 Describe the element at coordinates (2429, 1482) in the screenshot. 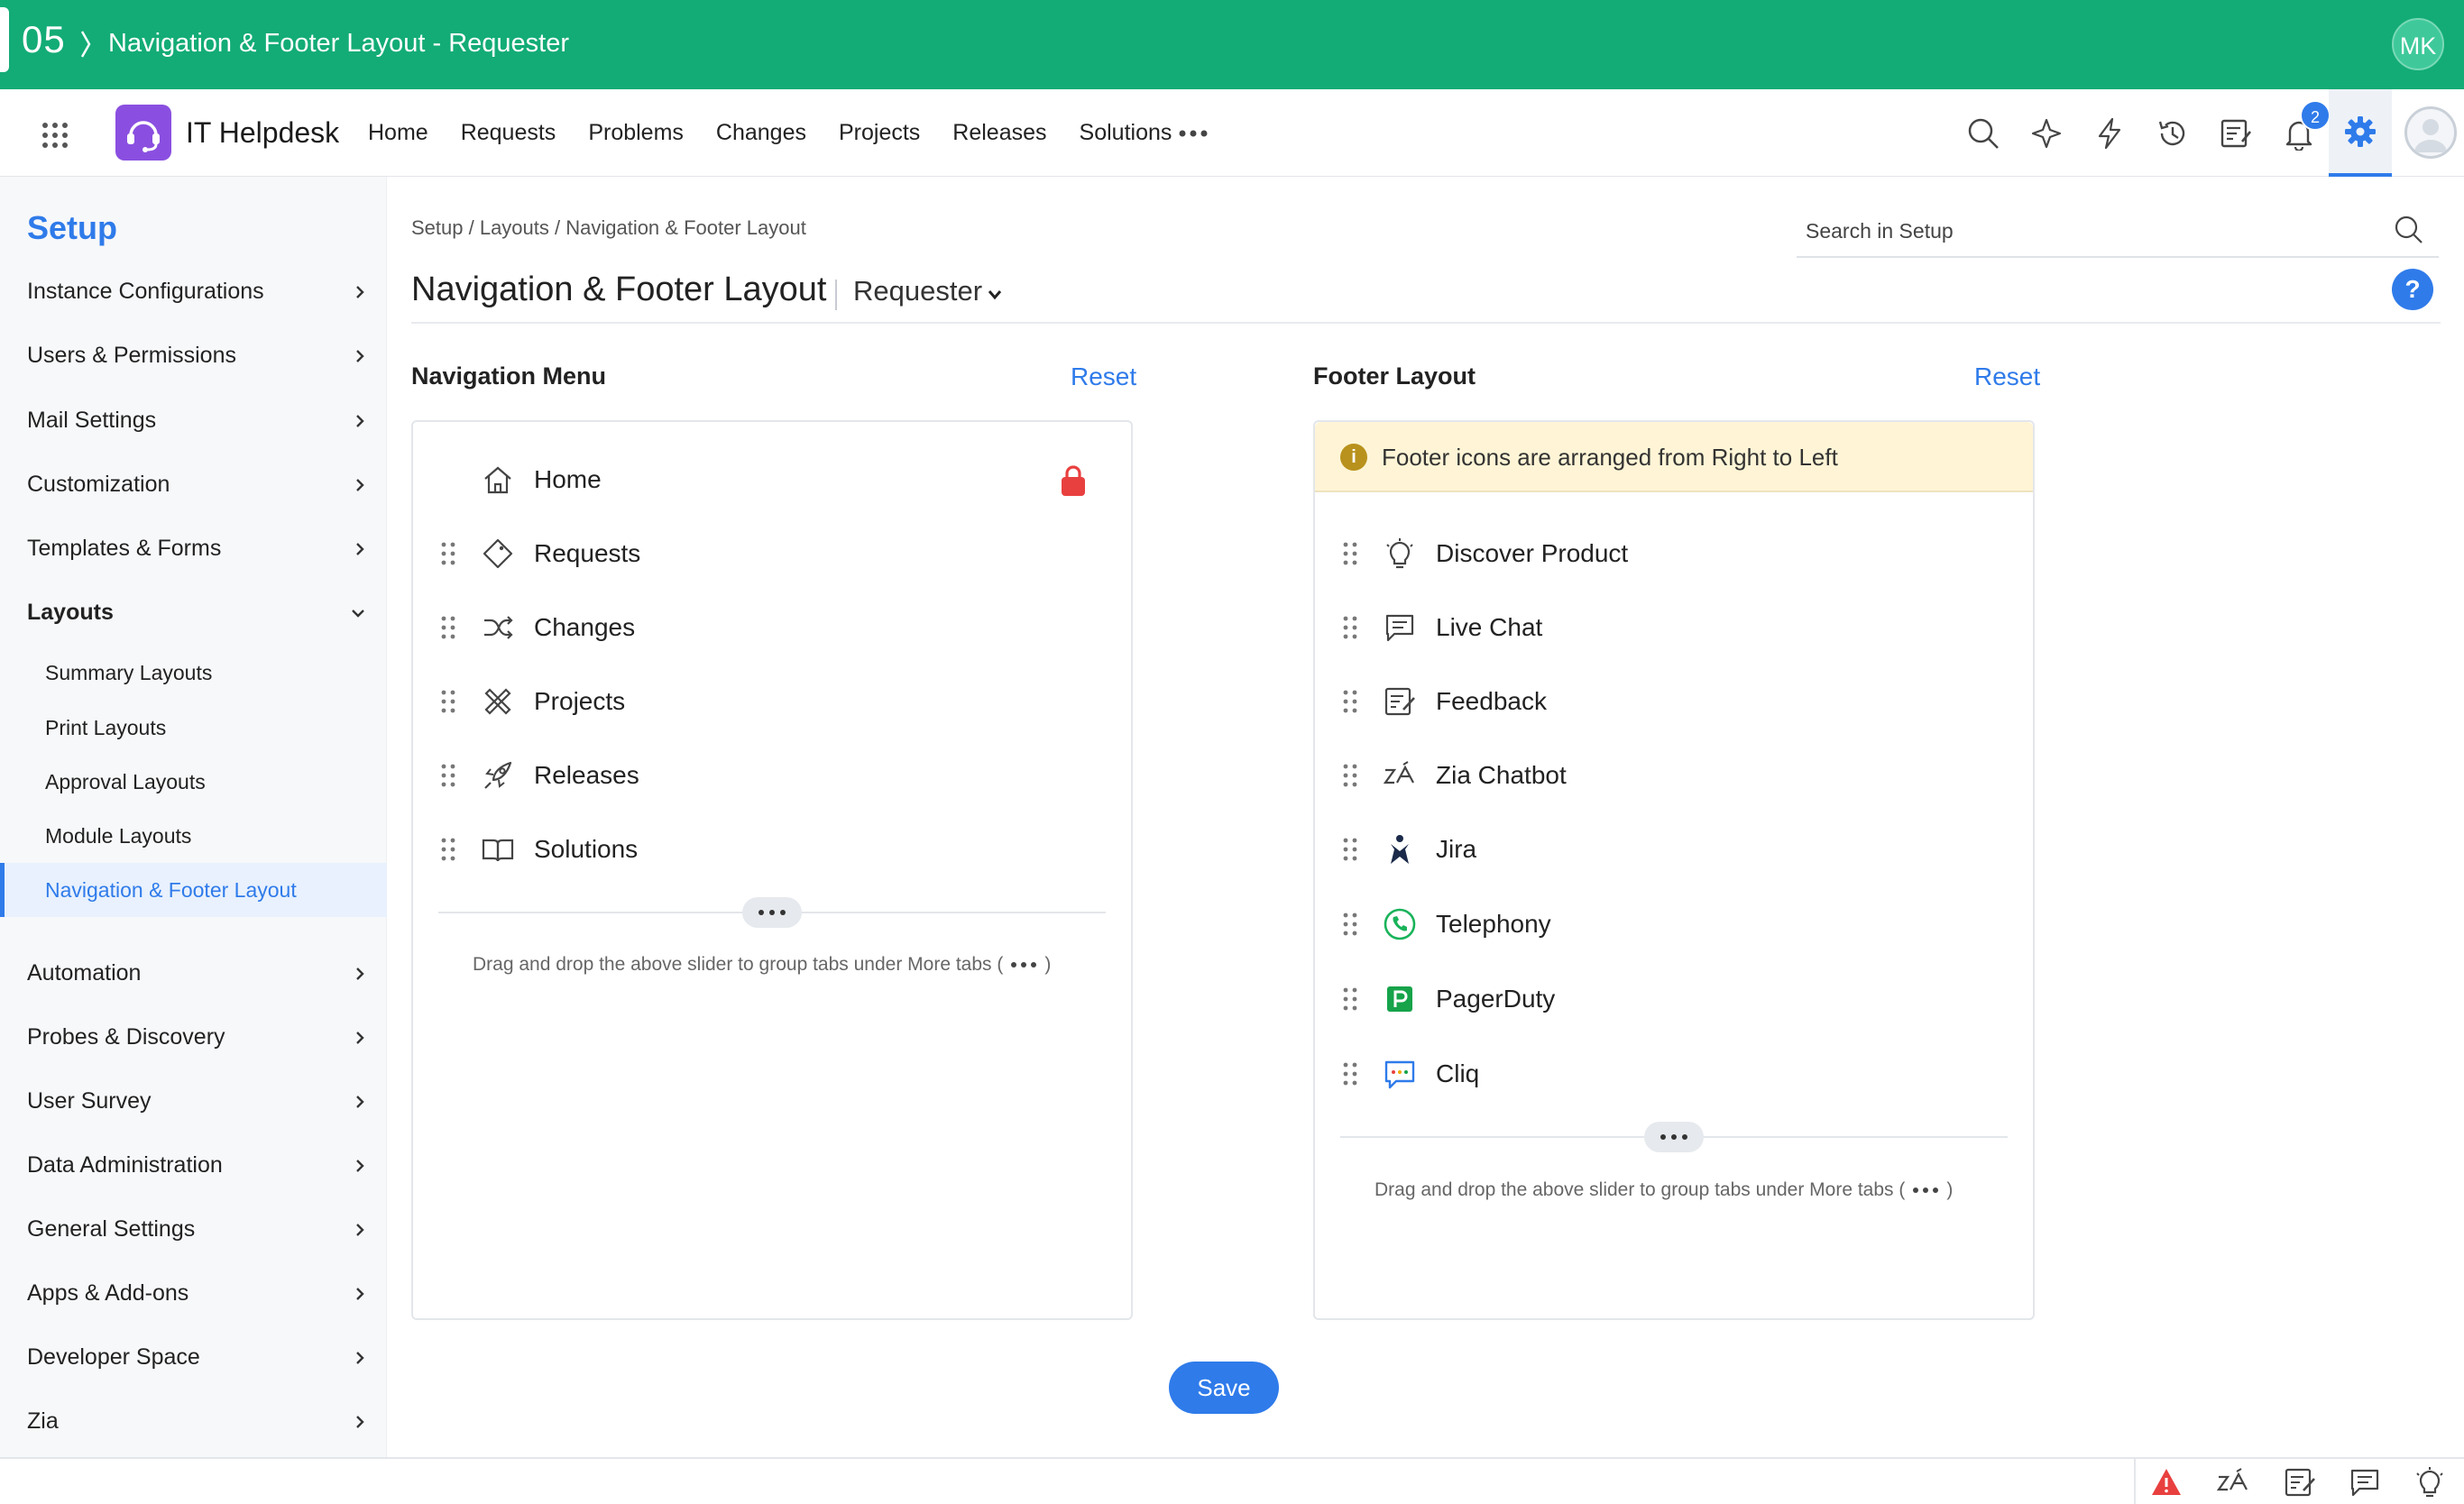

I see `lightbulb-icon` at that location.